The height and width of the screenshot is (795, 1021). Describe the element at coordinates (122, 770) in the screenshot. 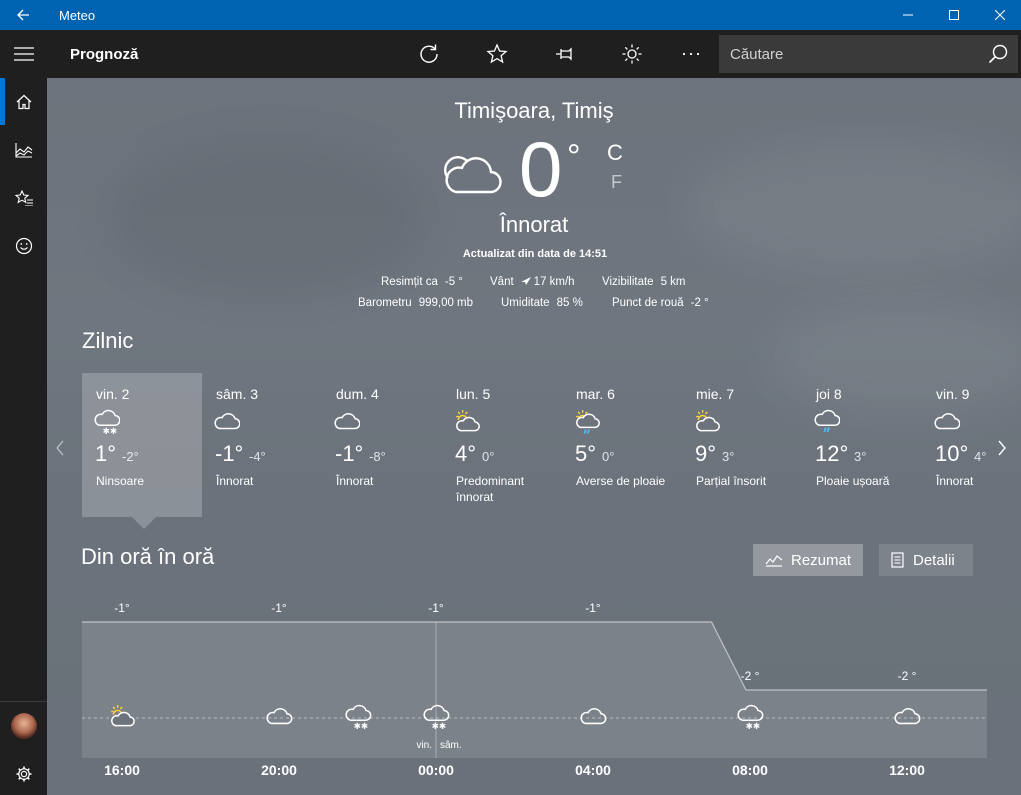

I see `hour-time-label: 16:00` at that location.